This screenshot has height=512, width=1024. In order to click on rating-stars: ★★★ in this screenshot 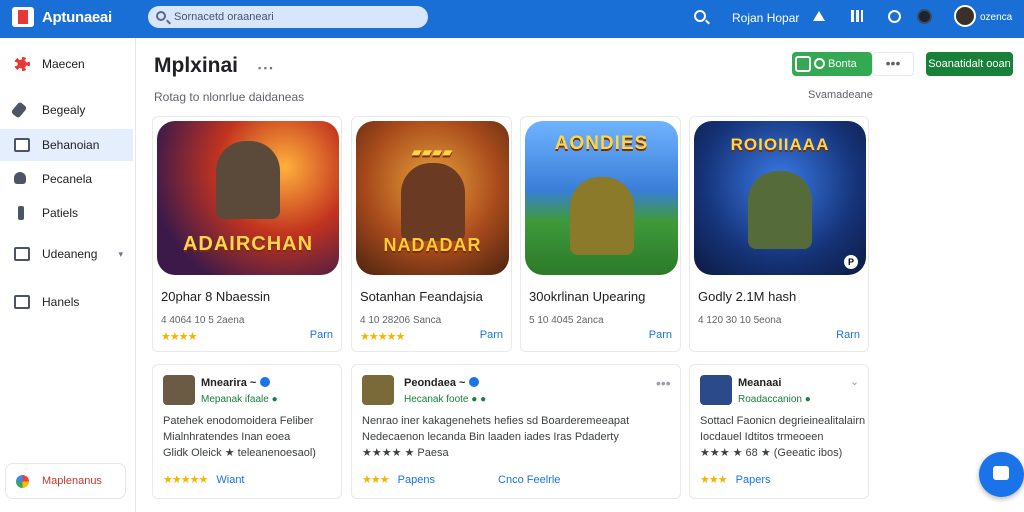, I will do `click(714, 480)`.